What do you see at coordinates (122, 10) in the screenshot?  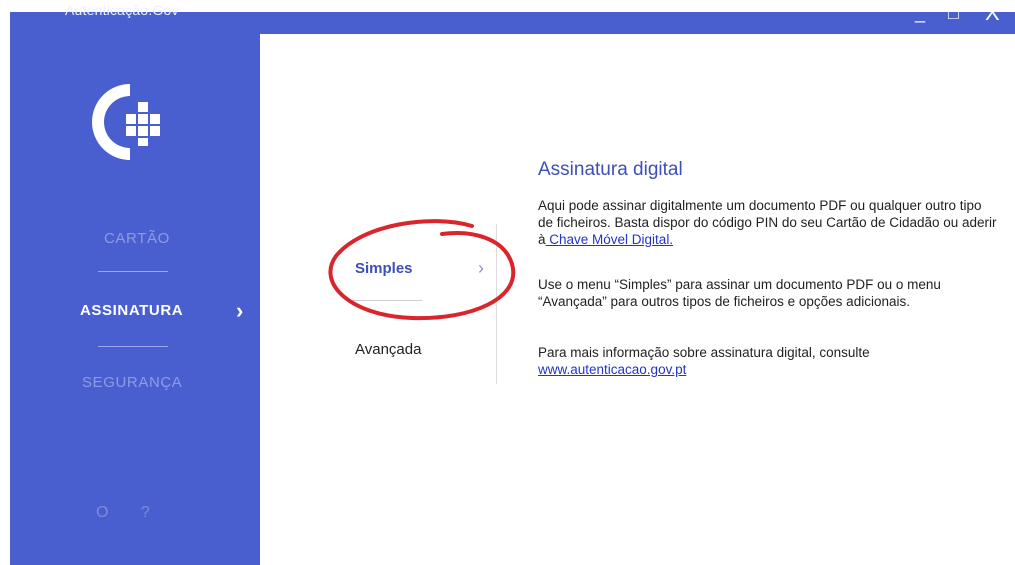 I see `window-title: Autenticação.Gov` at bounding box center [122, 10].